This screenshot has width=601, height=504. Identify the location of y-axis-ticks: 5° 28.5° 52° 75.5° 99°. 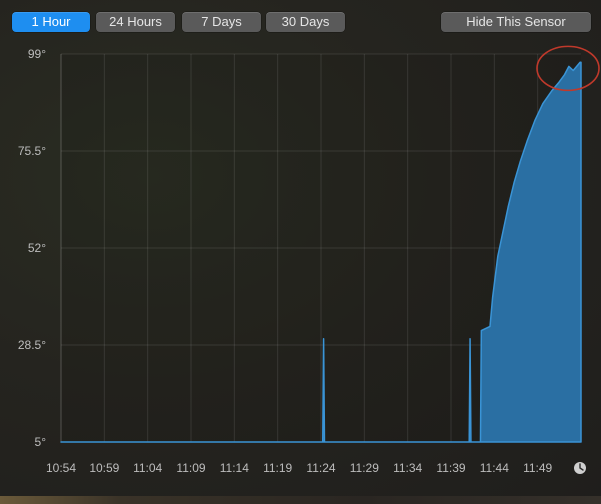
(32, 248).